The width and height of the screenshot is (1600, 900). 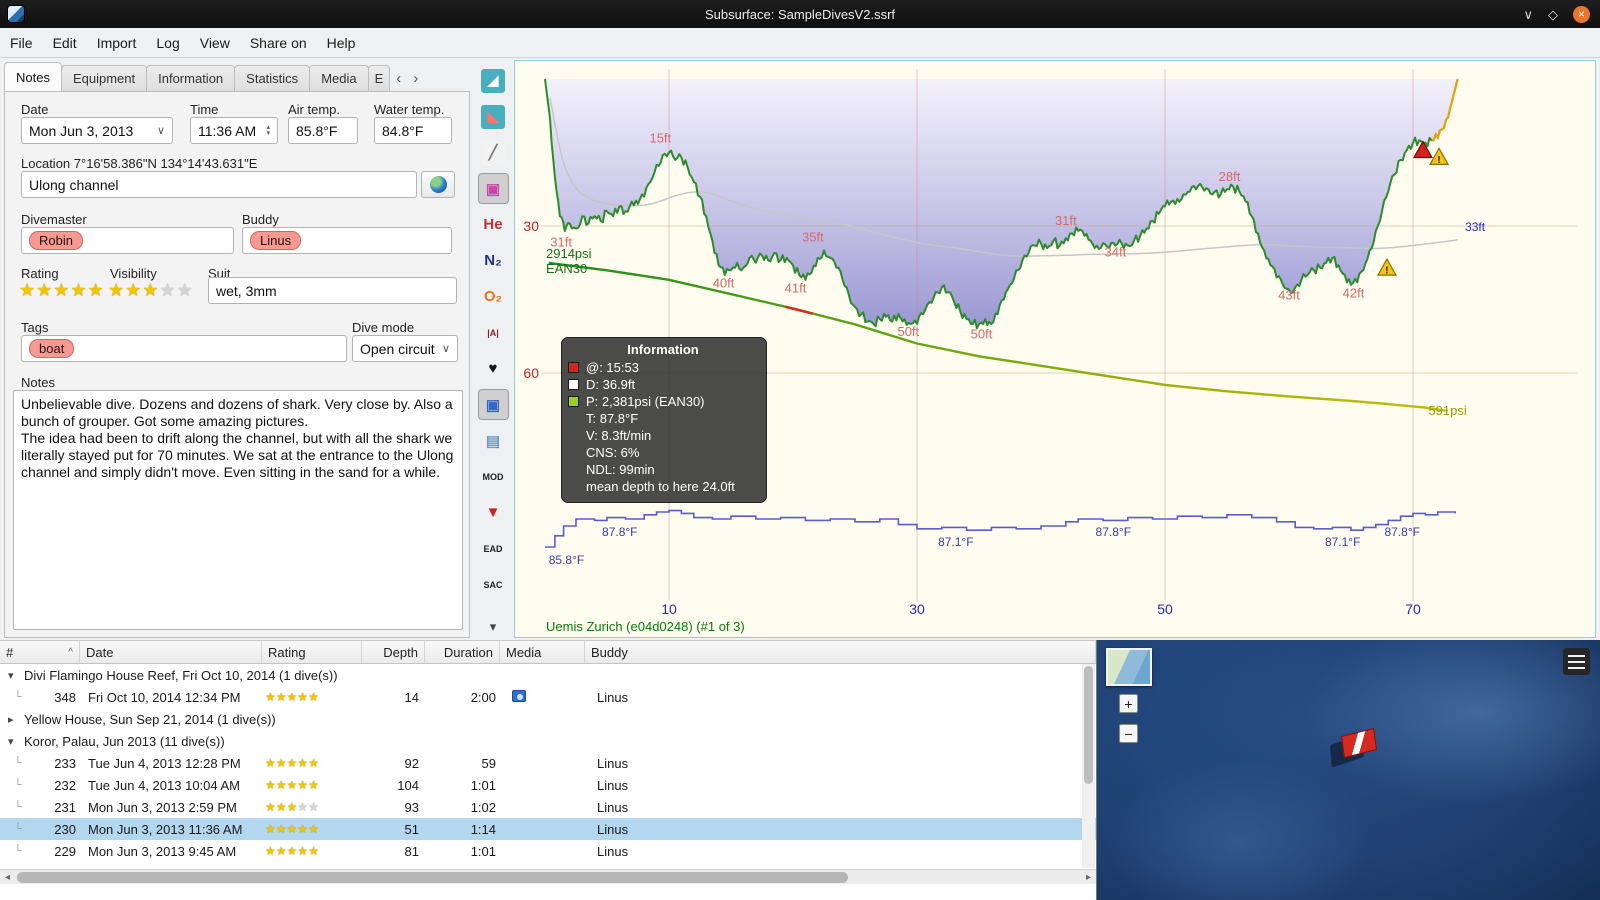 What do you see at coordinates (61, 290) in the screenshot?
I see `rating-stars: ★ ★ ★ ★ ★` at bounding box center [61, 290].